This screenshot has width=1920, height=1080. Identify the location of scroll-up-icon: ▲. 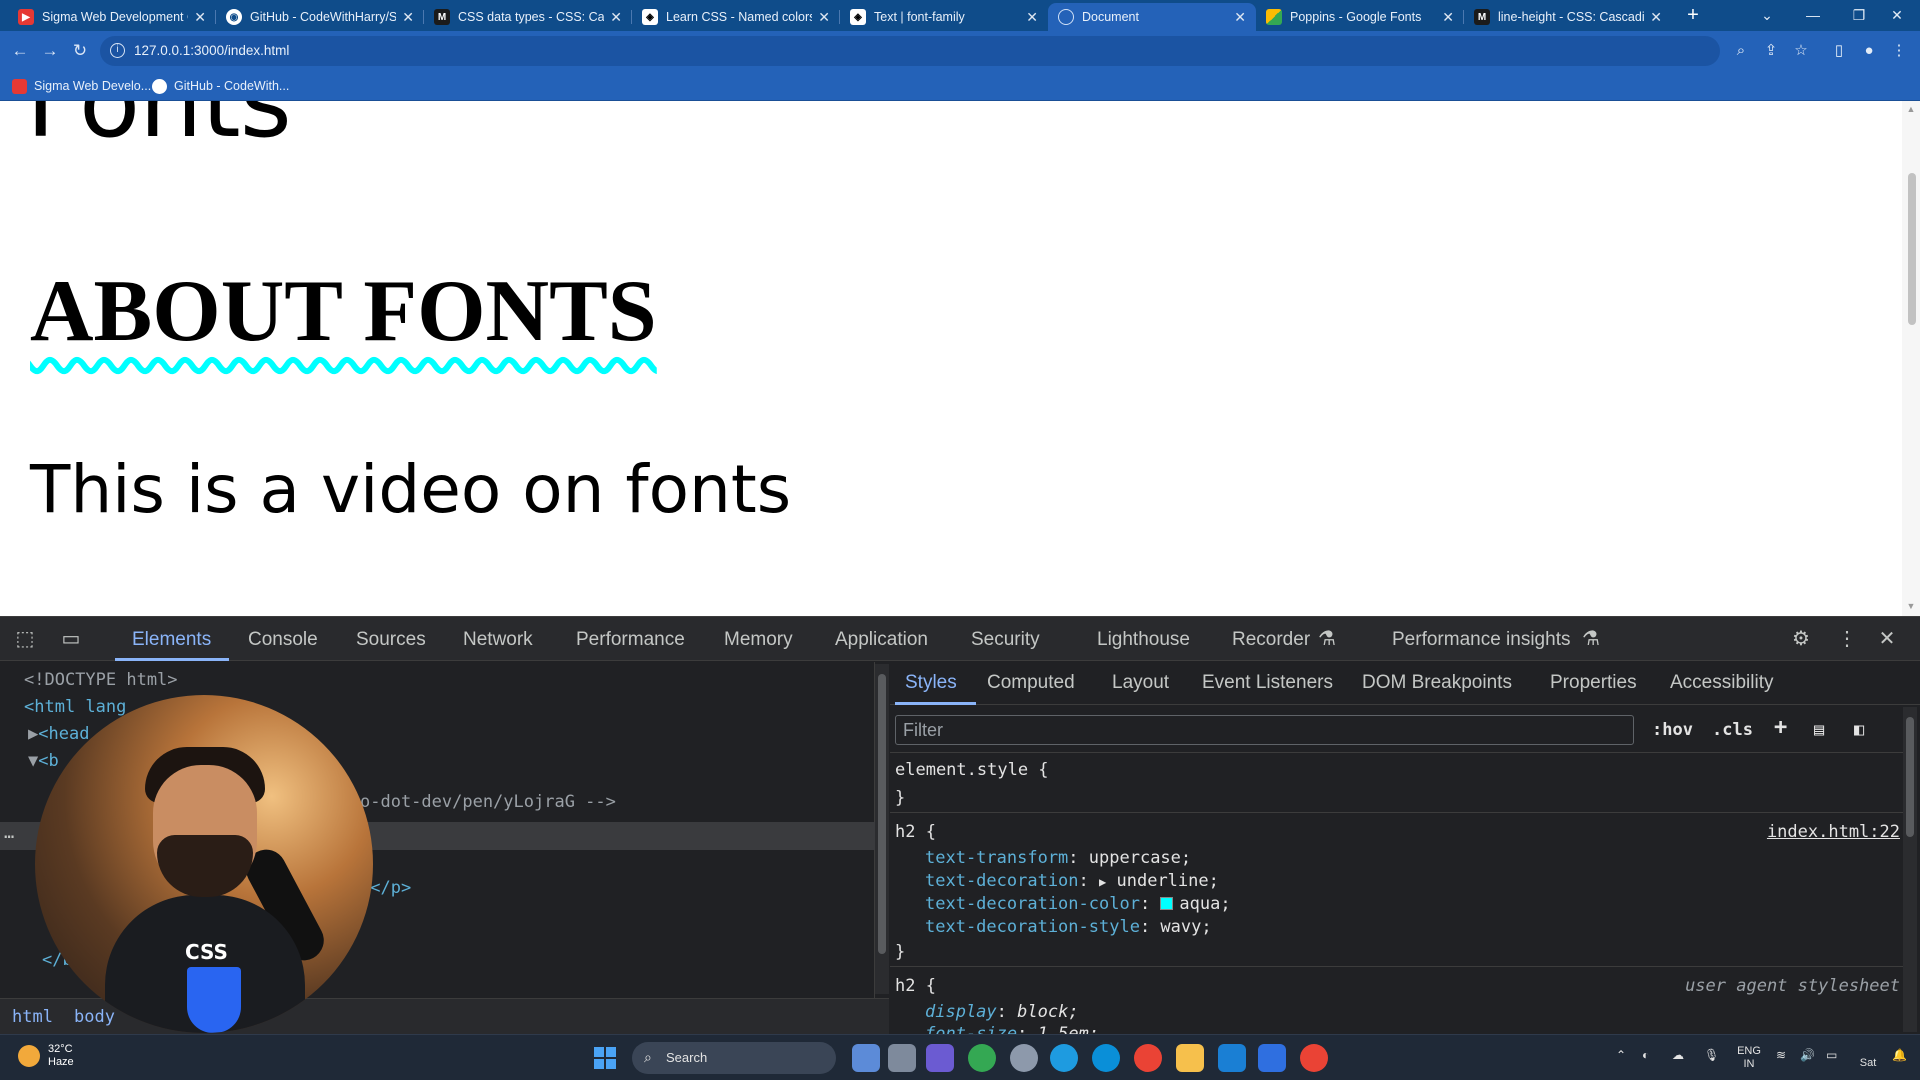
(1911, 109).